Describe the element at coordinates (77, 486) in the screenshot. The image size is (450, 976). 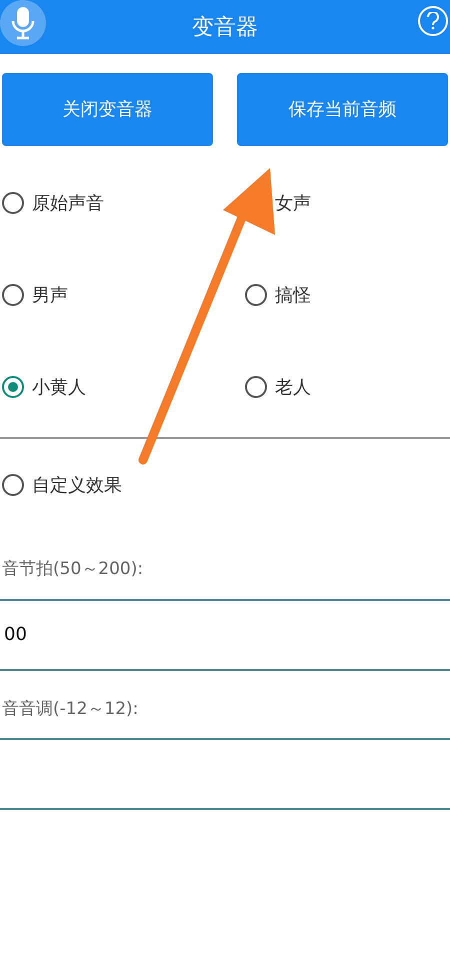
I see `option-label: 自定义效果` at that location.